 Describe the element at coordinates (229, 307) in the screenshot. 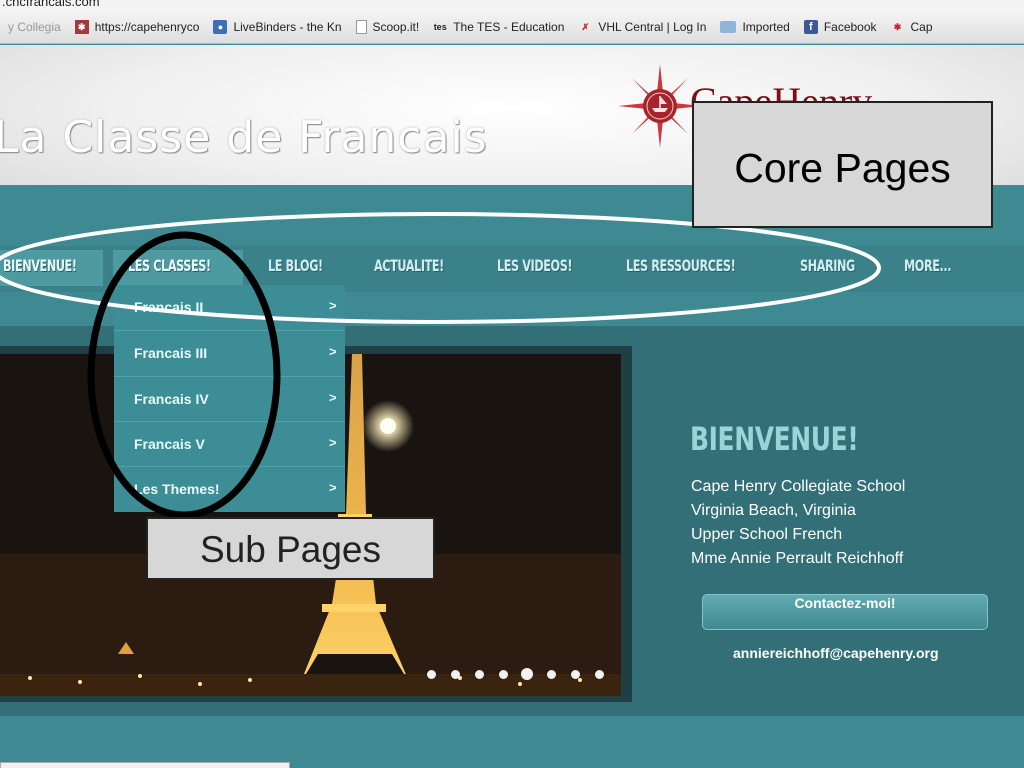

I see `dropdown-item-francais-ii: Francais II >` at that location.